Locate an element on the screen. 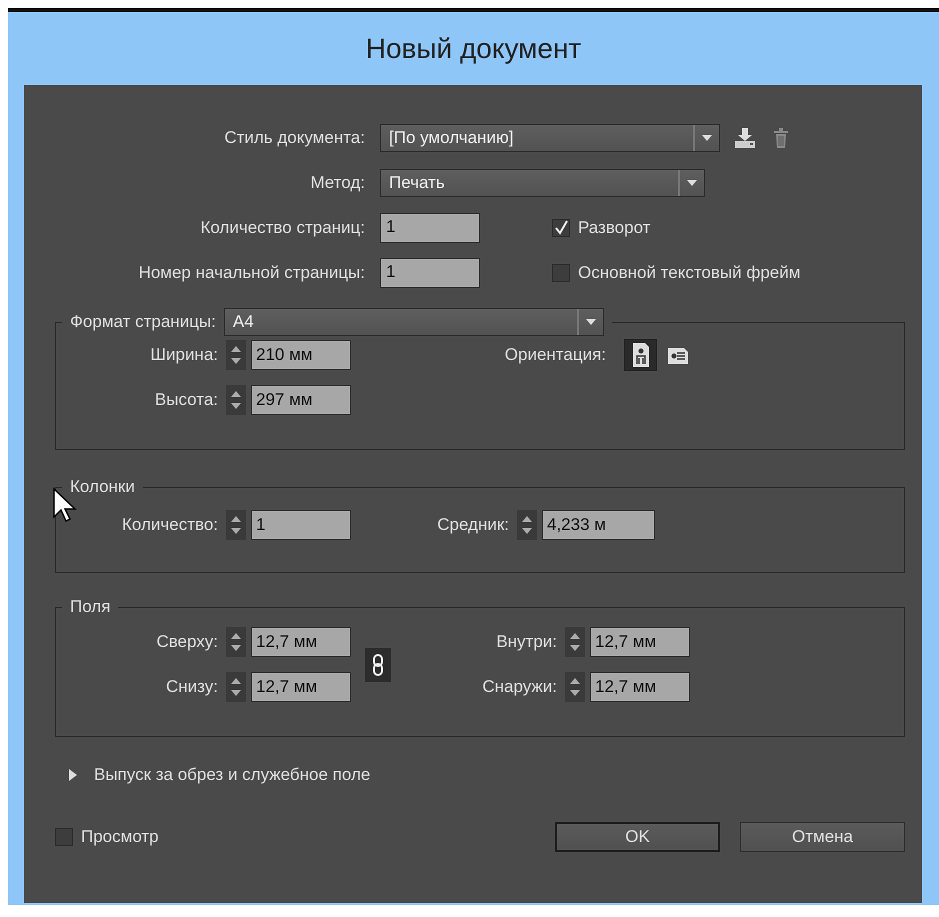 This screenshot has height=917, width=939. cancel-button: Отмена is located at coordinates (822, 837).